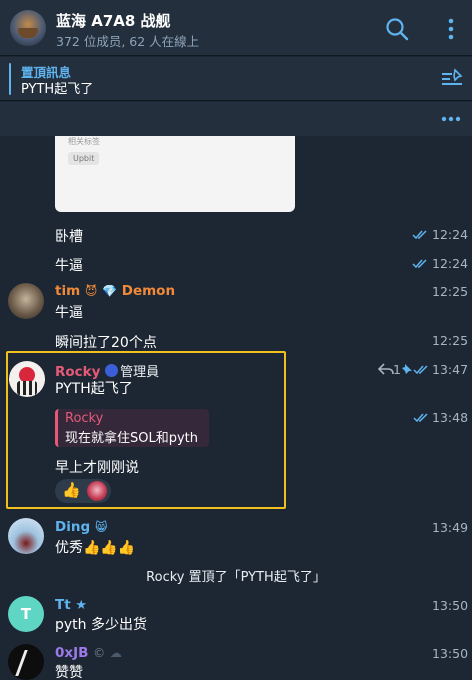 This screenshot has height=680, width=472. I want to click on message-text: 卧槽, so click(69, 237).